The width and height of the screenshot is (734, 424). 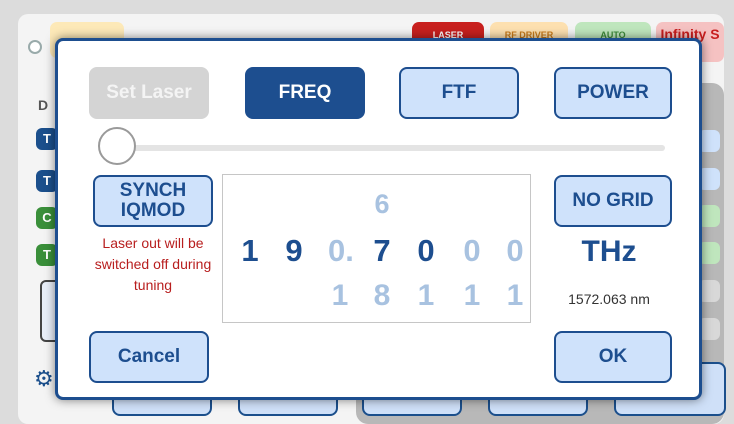 What do you see at coordinates (43, 105) in the screenshot?
I see `bg-section-label: D` at bounding box center [43, 105].